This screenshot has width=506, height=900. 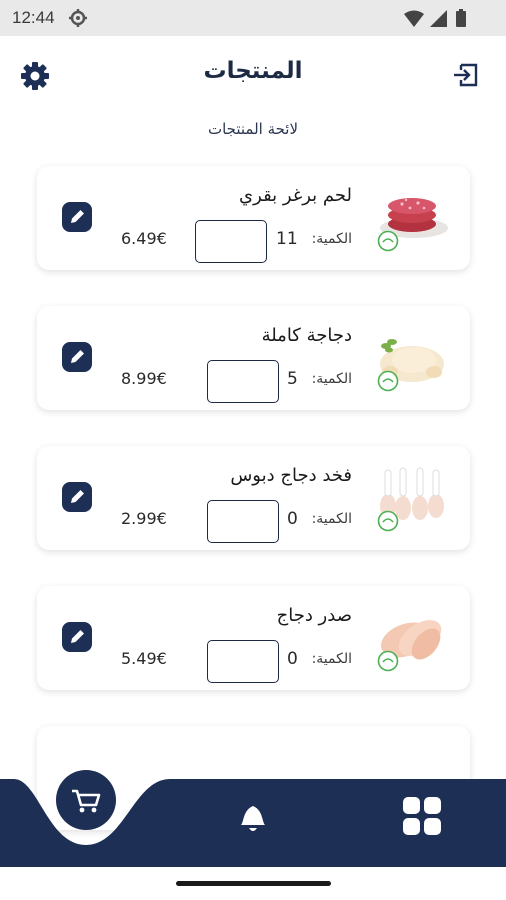 I want to click on product-name: صدر دجاج, so click(x=314, y=615).